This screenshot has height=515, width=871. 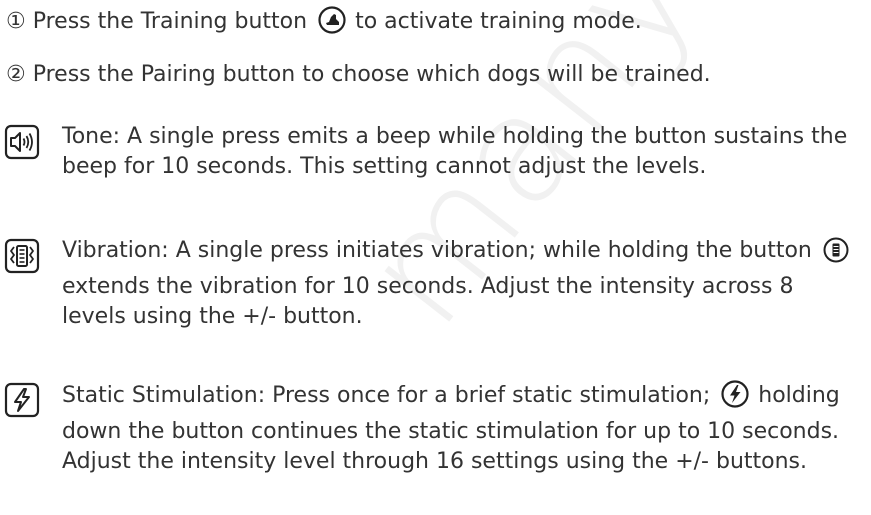 What do you see at coordinates (170, 21) in the screenshot?
I see `step-1-text-before: Press the Training button` at bounding box center [170, 21].